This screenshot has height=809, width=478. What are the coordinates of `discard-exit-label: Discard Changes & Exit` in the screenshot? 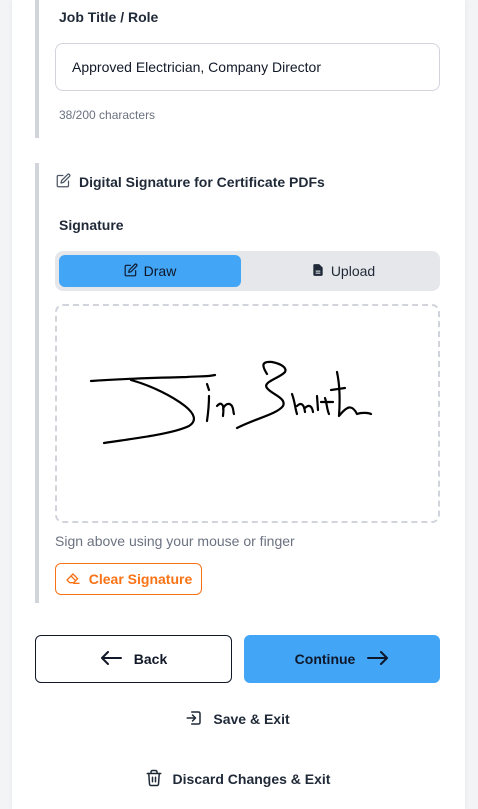 It's located at (251, 779).